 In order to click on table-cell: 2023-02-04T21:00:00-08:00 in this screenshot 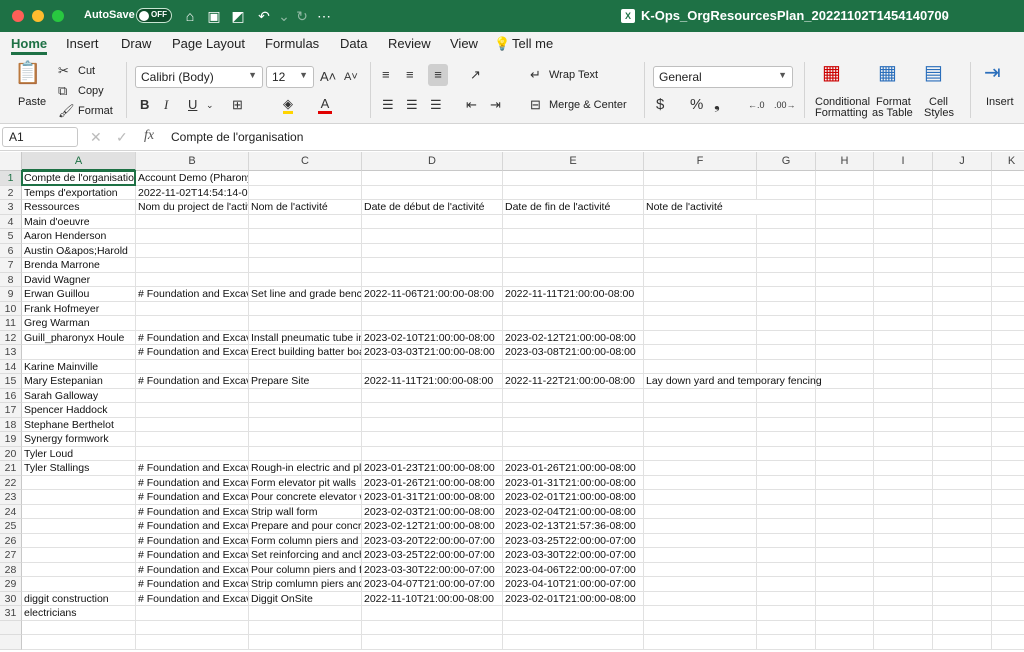, I will do `click(573, 511)`.